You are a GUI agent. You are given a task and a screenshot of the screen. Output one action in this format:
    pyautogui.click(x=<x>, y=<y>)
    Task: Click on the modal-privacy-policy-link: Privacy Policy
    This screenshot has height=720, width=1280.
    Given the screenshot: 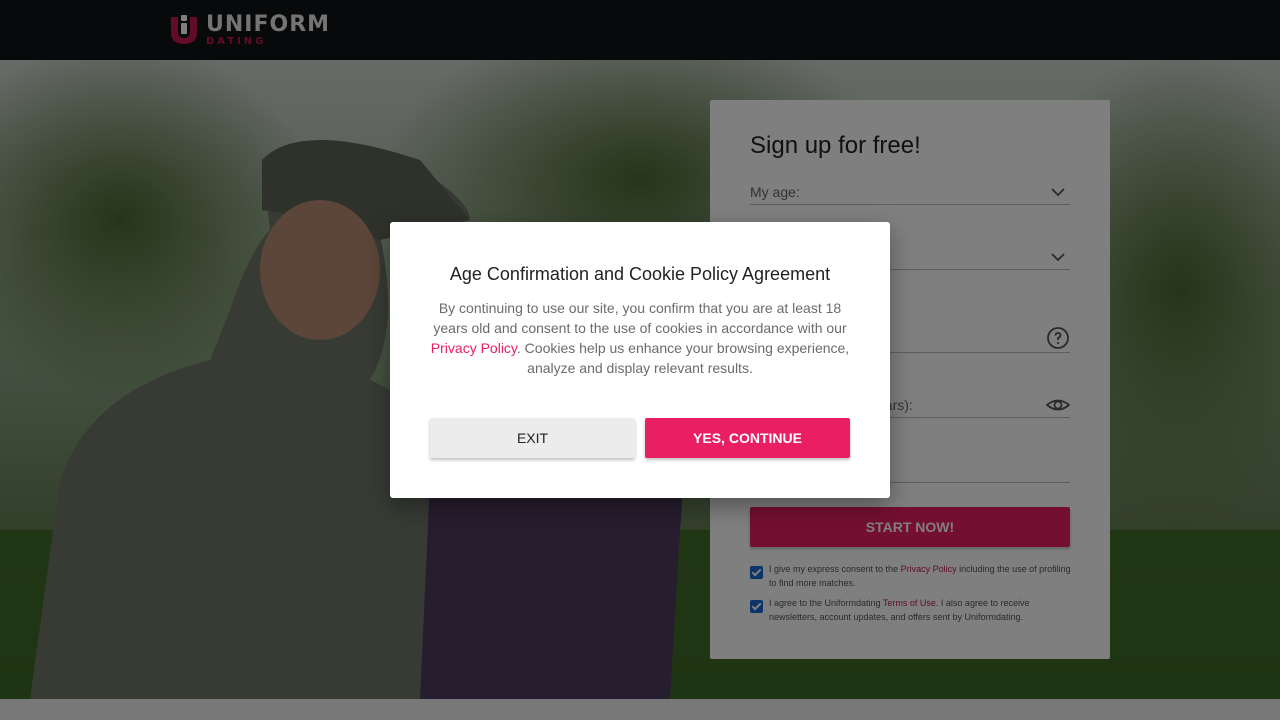 What is the action you would take?
    pyautogui.click(x=474, y=348)
    